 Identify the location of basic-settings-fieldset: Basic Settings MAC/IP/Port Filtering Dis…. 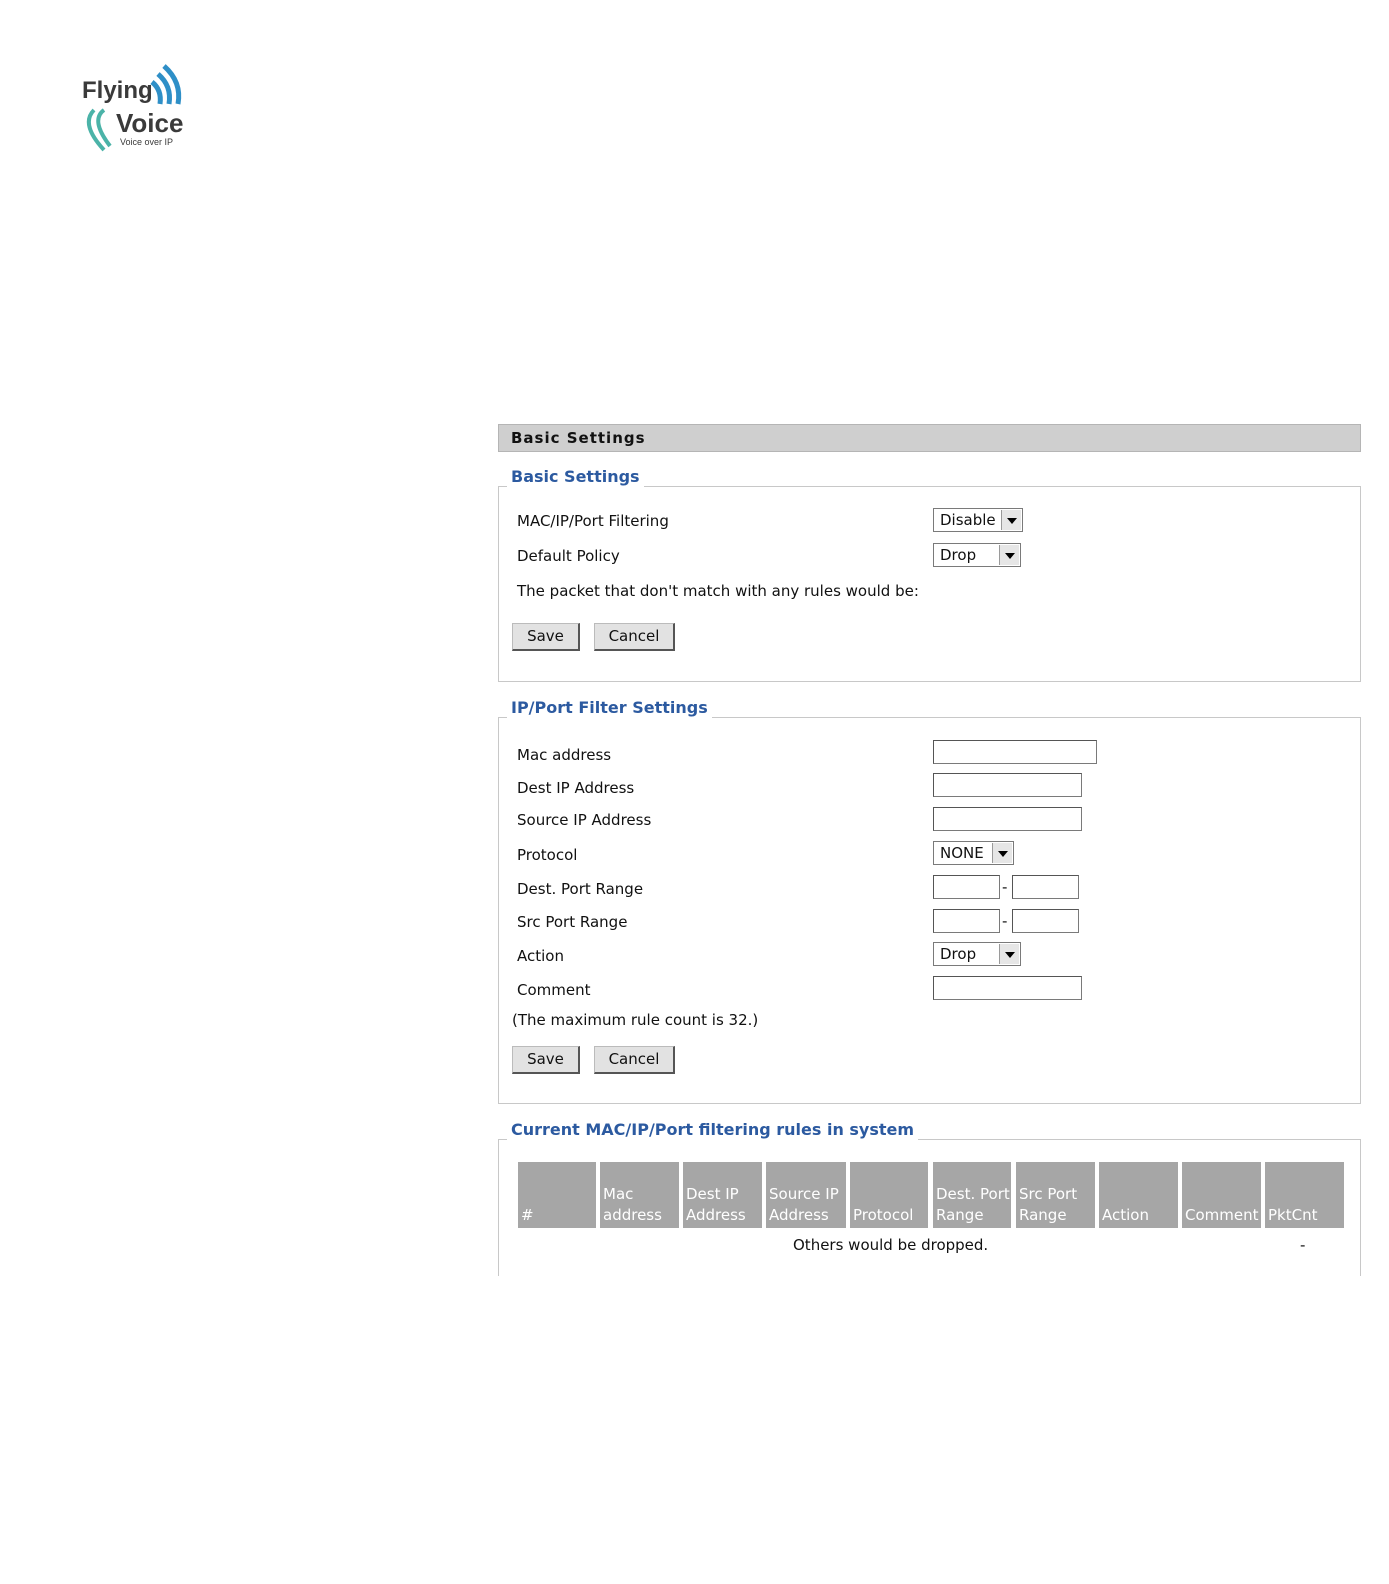
(929, 574).